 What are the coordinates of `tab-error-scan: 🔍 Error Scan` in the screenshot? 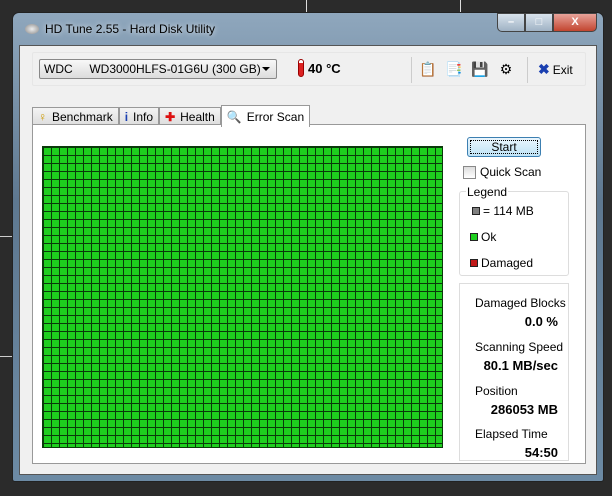 It's located at (265, 116).